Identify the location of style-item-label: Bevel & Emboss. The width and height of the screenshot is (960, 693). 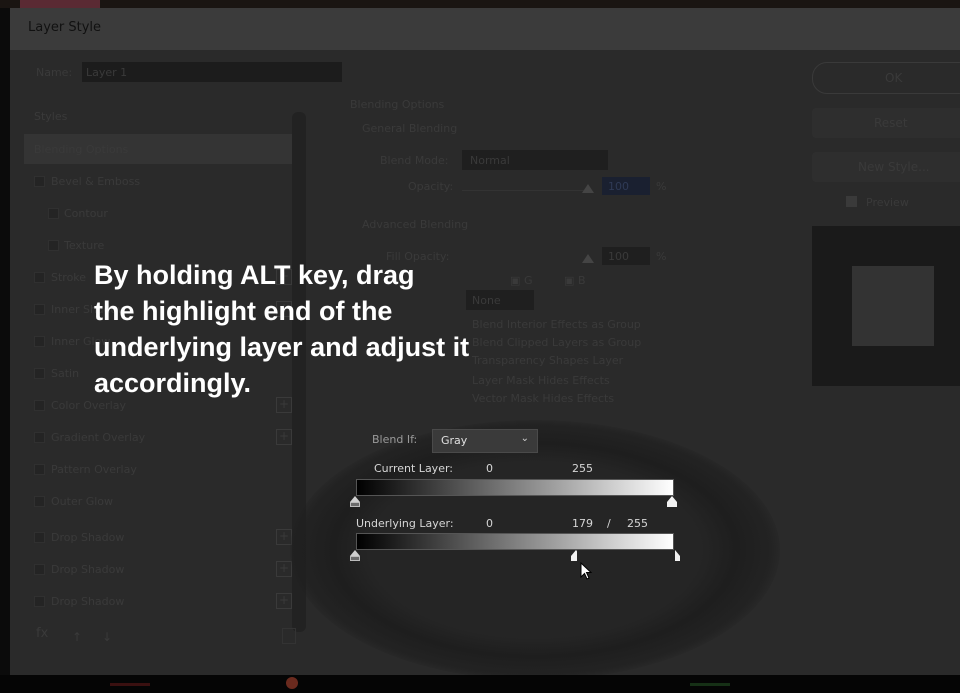
(96, 181).